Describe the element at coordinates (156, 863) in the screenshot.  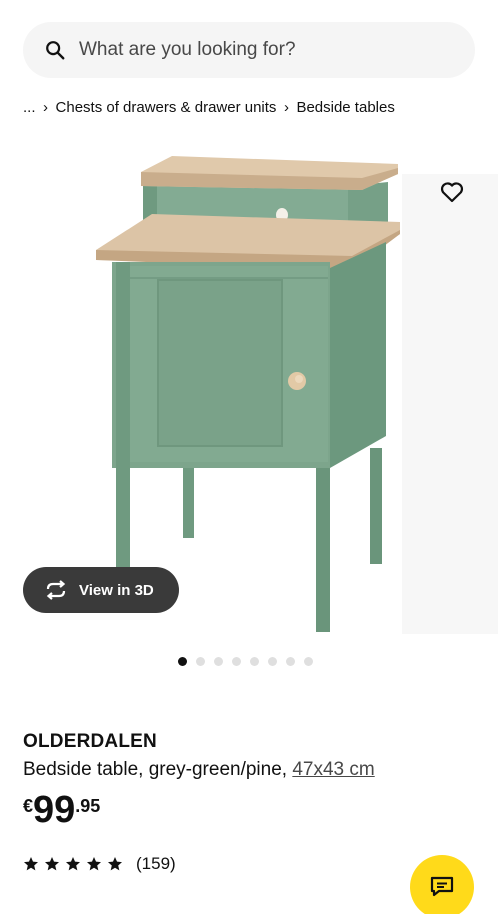
I see `rating-count: (159)` at that location.